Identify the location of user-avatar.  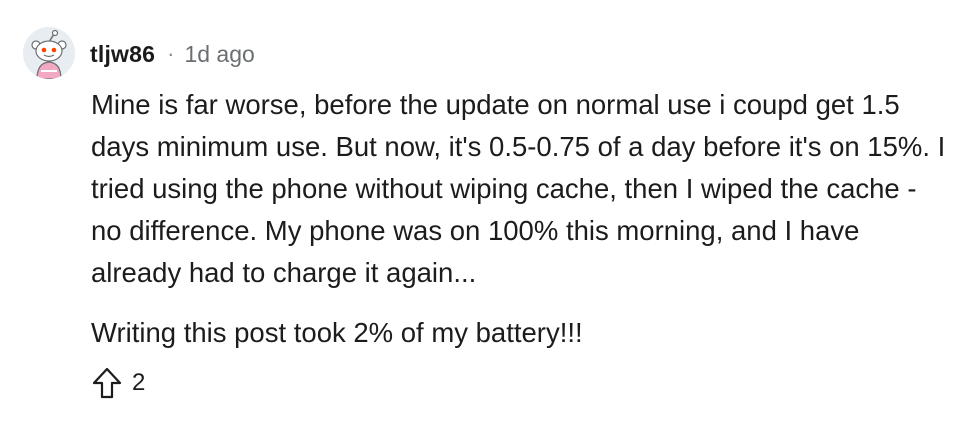
(49, 53).